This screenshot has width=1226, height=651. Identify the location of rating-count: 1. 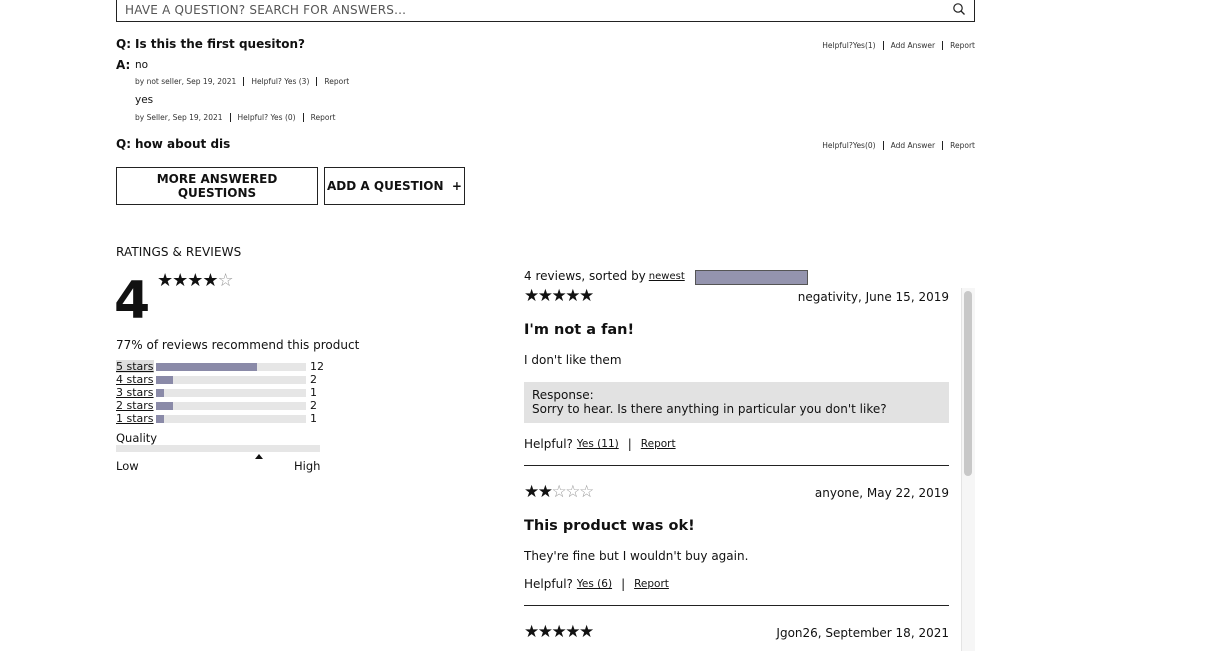
(313, 392).